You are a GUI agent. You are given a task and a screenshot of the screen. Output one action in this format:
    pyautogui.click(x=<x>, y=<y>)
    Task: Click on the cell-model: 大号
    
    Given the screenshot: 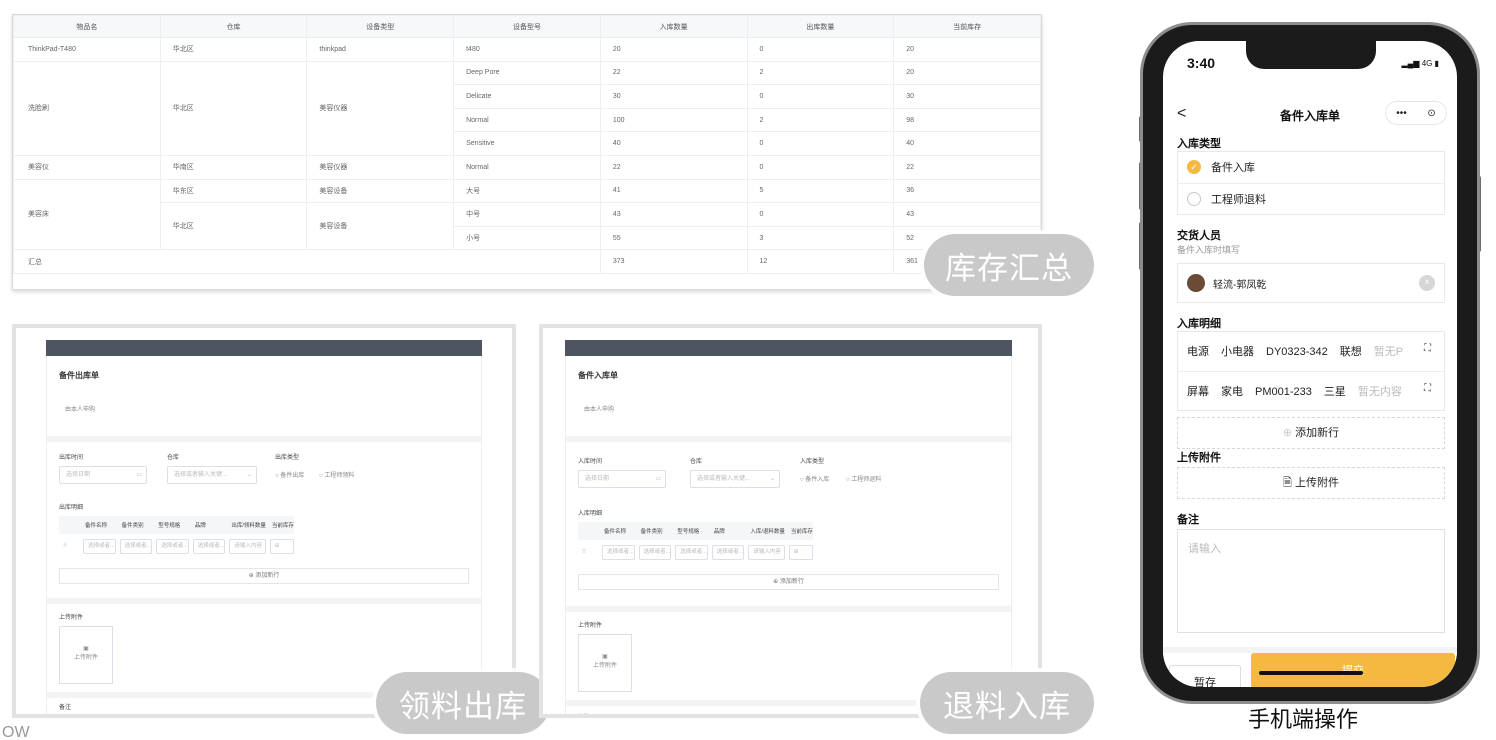 What is the action you would take?
    pyautogui.click(x=527, y=191)
    